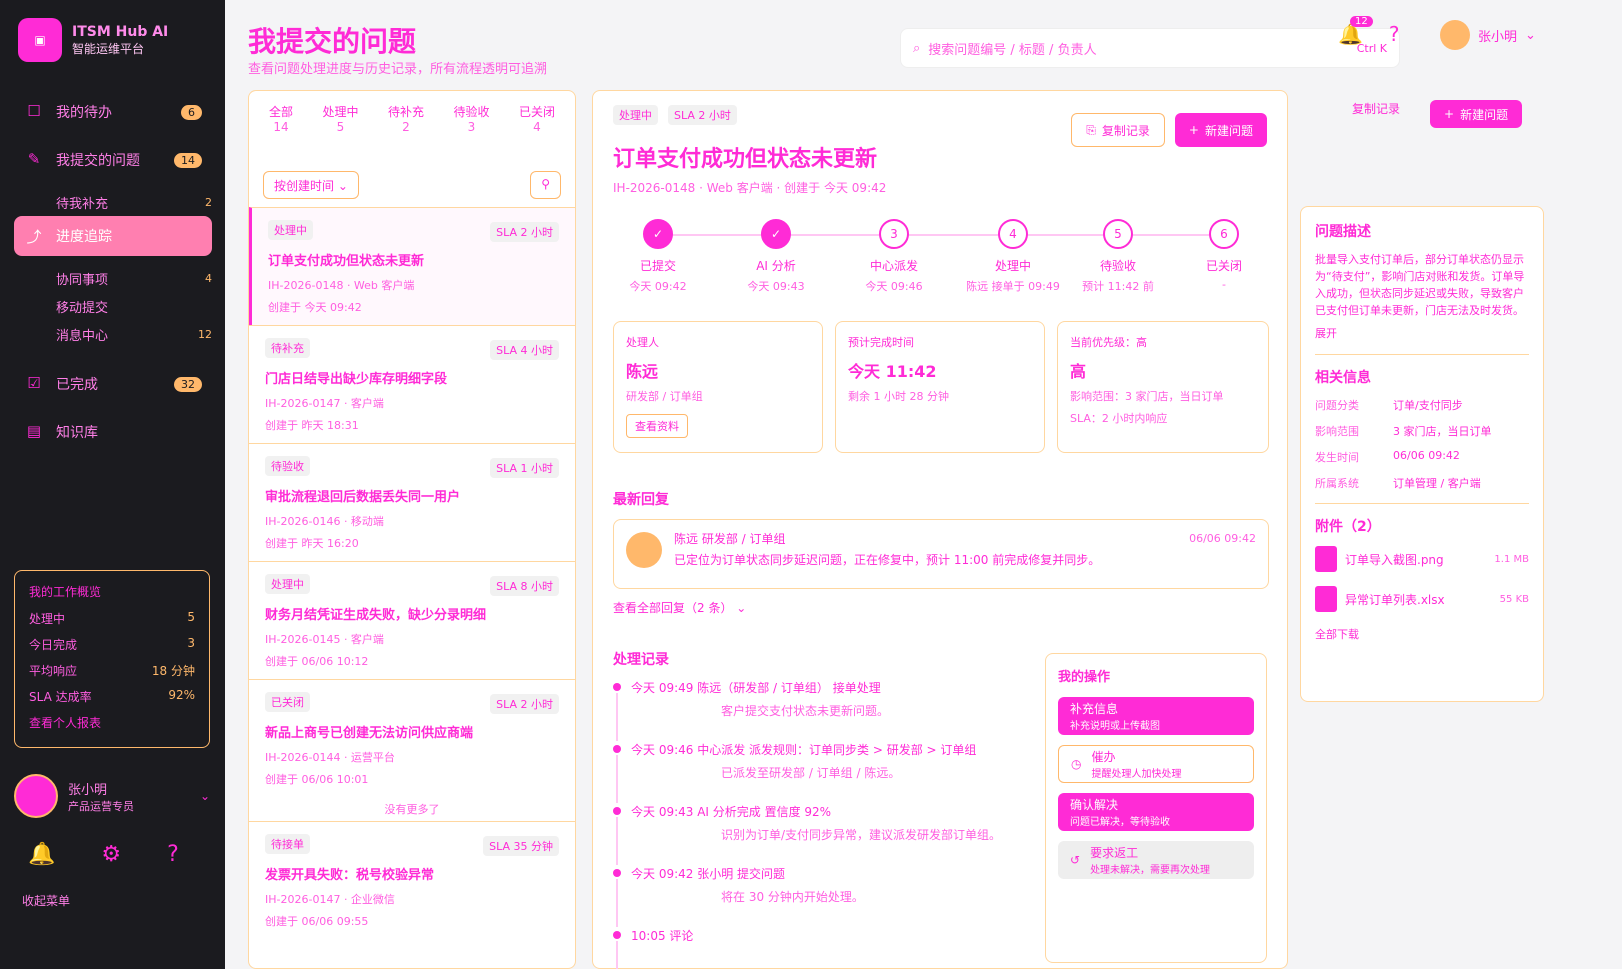 Image resolution: width=1622 pixels, height=969 pixels. What do you see at coordinates (679, 607) in the screenshot?
I see `view-all-replies-link: 查看全部回复（2 条） ⌄` at bounding box center [679, 607].